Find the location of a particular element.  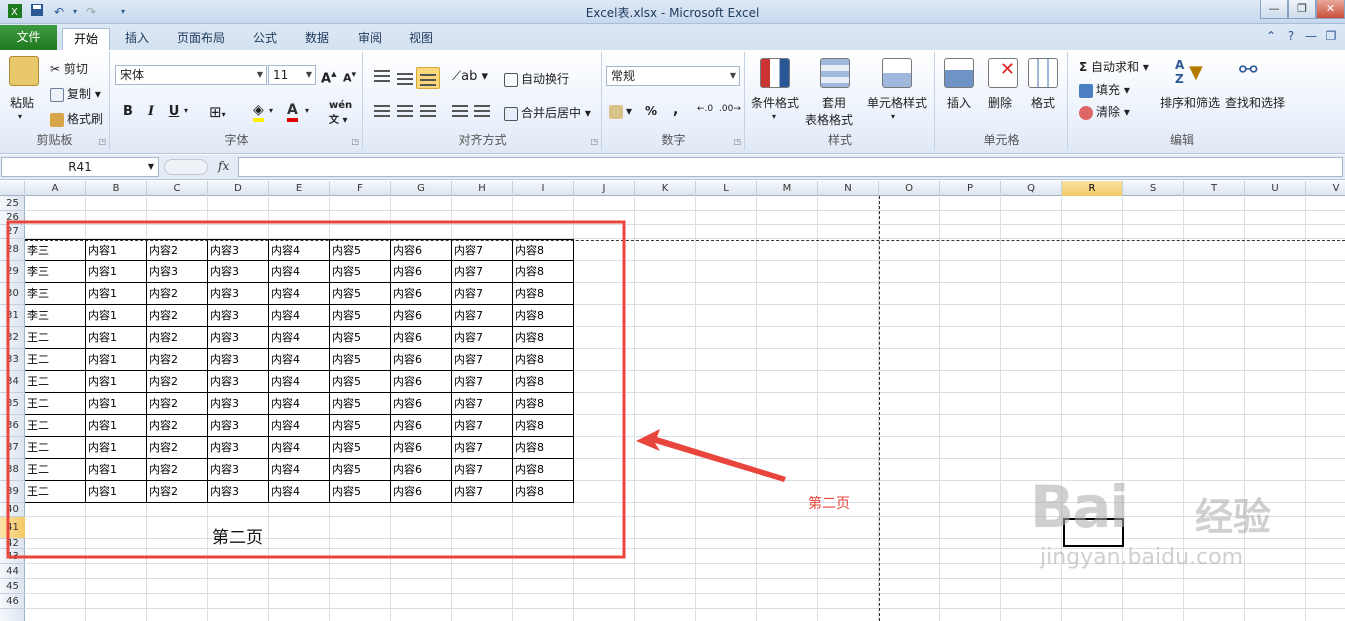

binoculars-icon: ⚯ is located at coordinates (1254, 73).